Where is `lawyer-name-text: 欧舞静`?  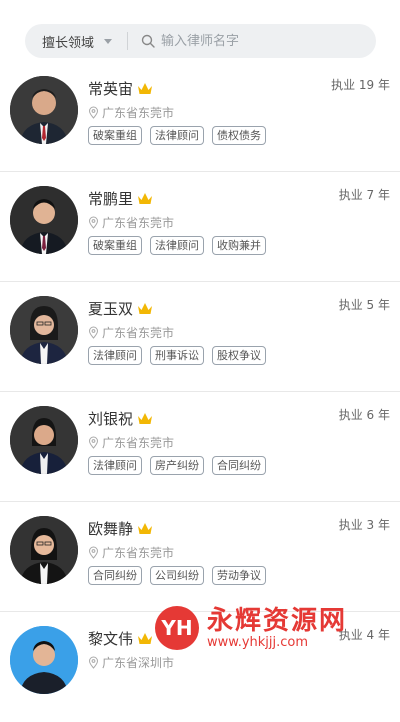
lawyer-name-text: 欧舞静 is located at coordinates (111, 529).